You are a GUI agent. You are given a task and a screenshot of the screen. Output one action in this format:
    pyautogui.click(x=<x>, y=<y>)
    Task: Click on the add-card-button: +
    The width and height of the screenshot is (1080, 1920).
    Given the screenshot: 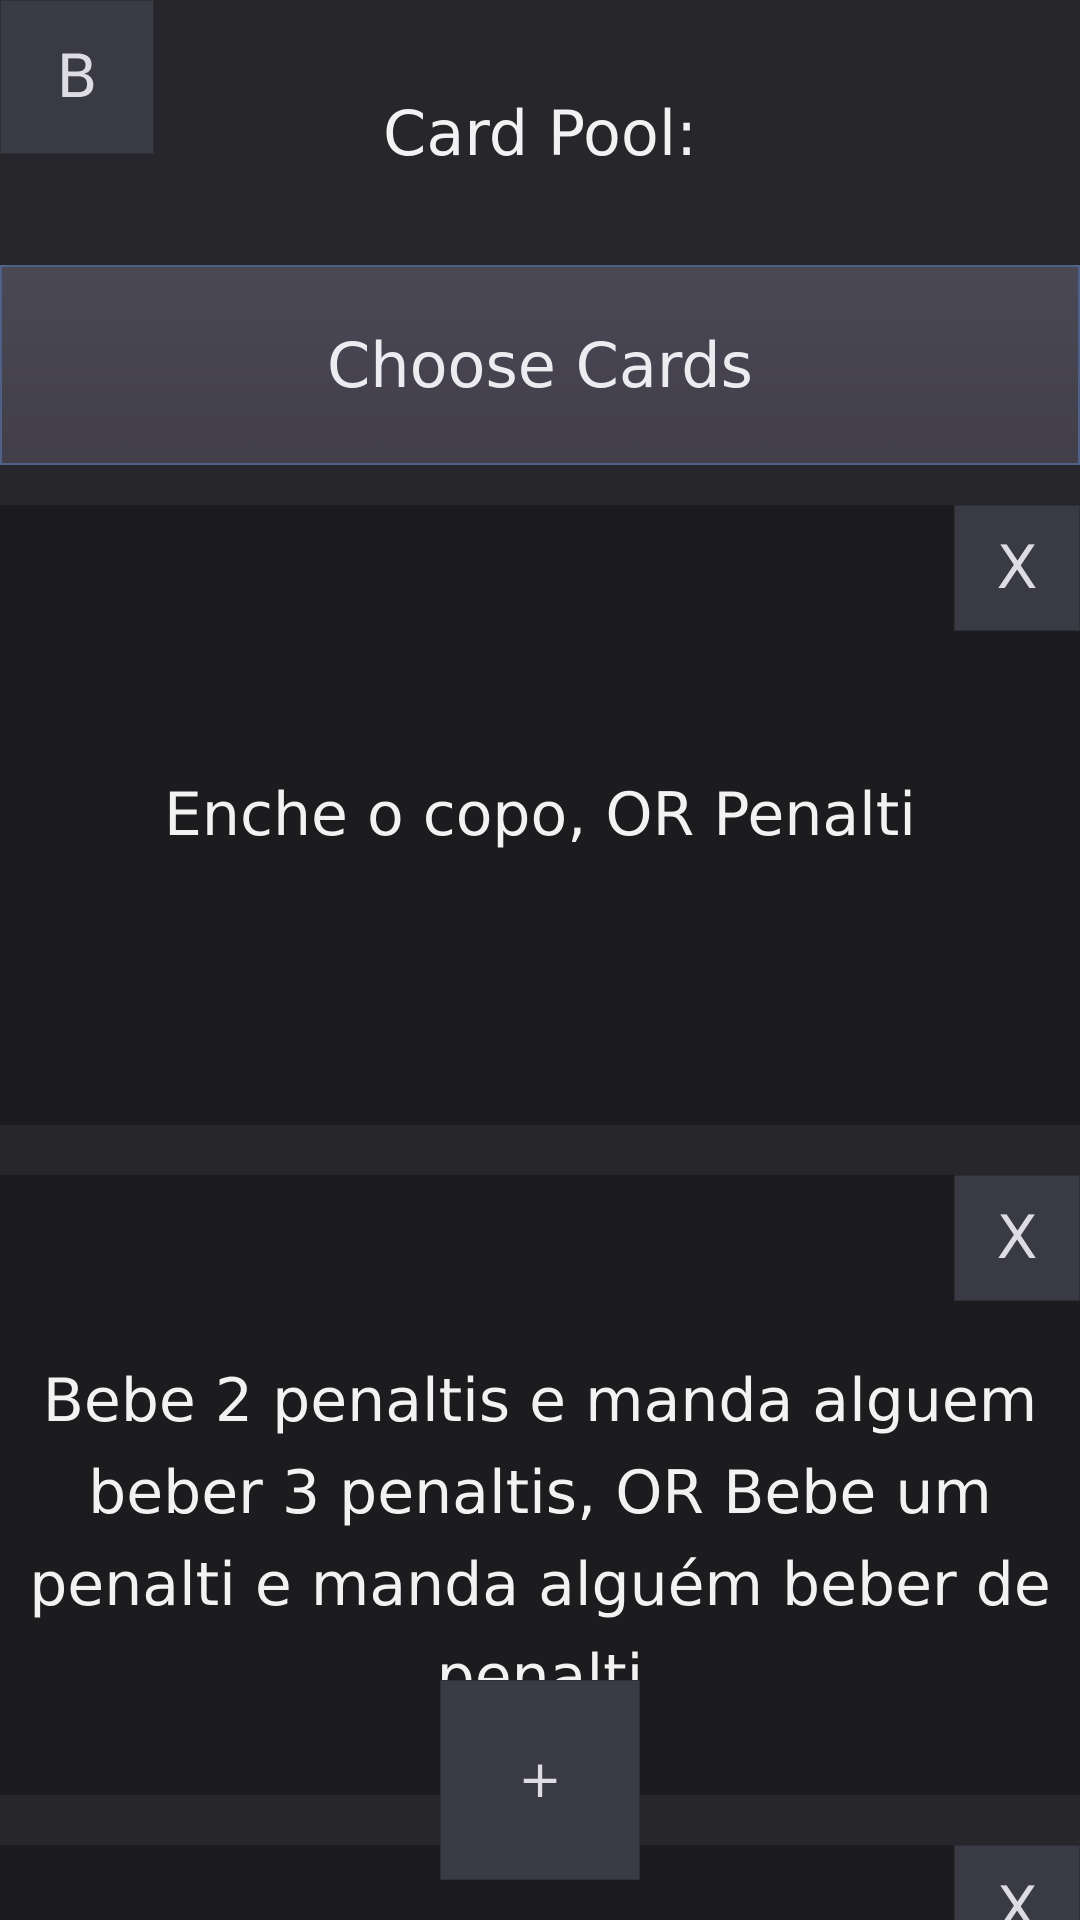 What is the action you would take?
    pyautogui.click(x=540, y=1780)
    